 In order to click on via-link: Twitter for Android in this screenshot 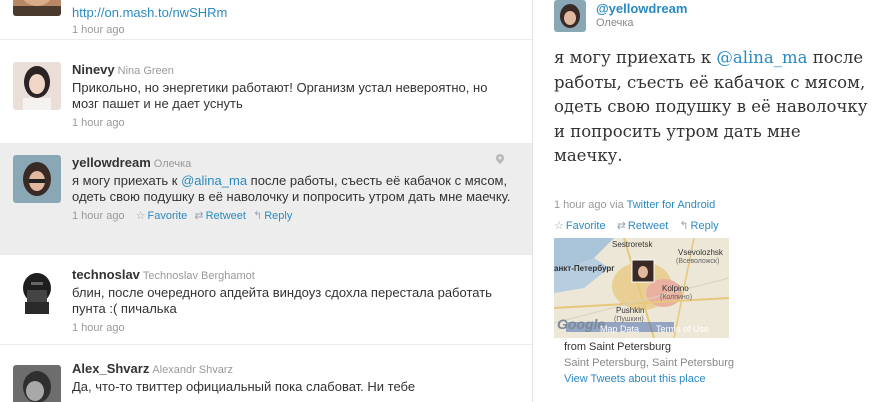, I will do `click(671, 205)`.